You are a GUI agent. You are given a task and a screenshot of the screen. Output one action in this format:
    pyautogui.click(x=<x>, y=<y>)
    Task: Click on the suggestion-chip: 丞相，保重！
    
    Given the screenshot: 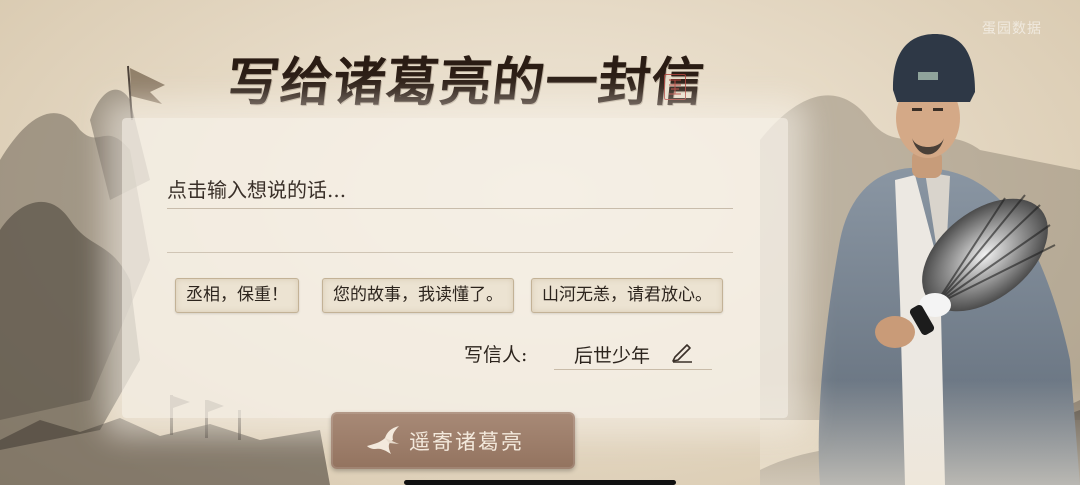 What is the action you would take?
    pyautogui.click(x=237, y=295)
    